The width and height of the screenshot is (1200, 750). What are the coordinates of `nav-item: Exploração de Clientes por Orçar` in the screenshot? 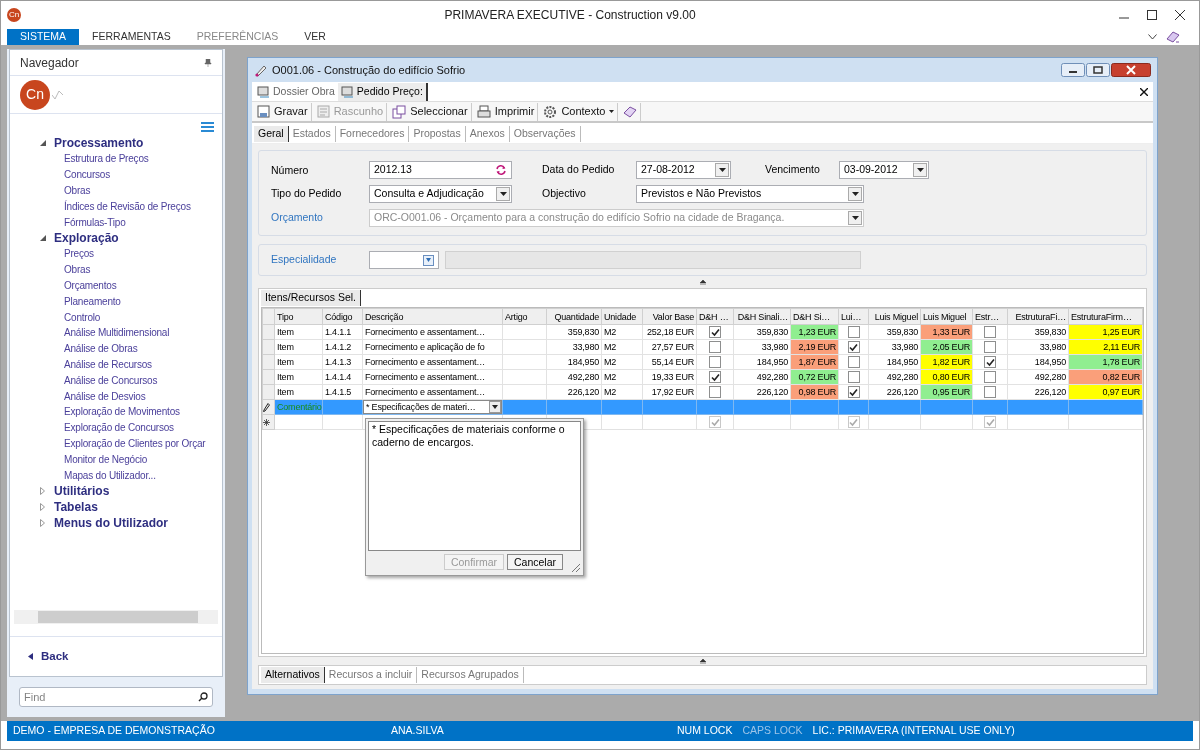 It's located at (135, 443).